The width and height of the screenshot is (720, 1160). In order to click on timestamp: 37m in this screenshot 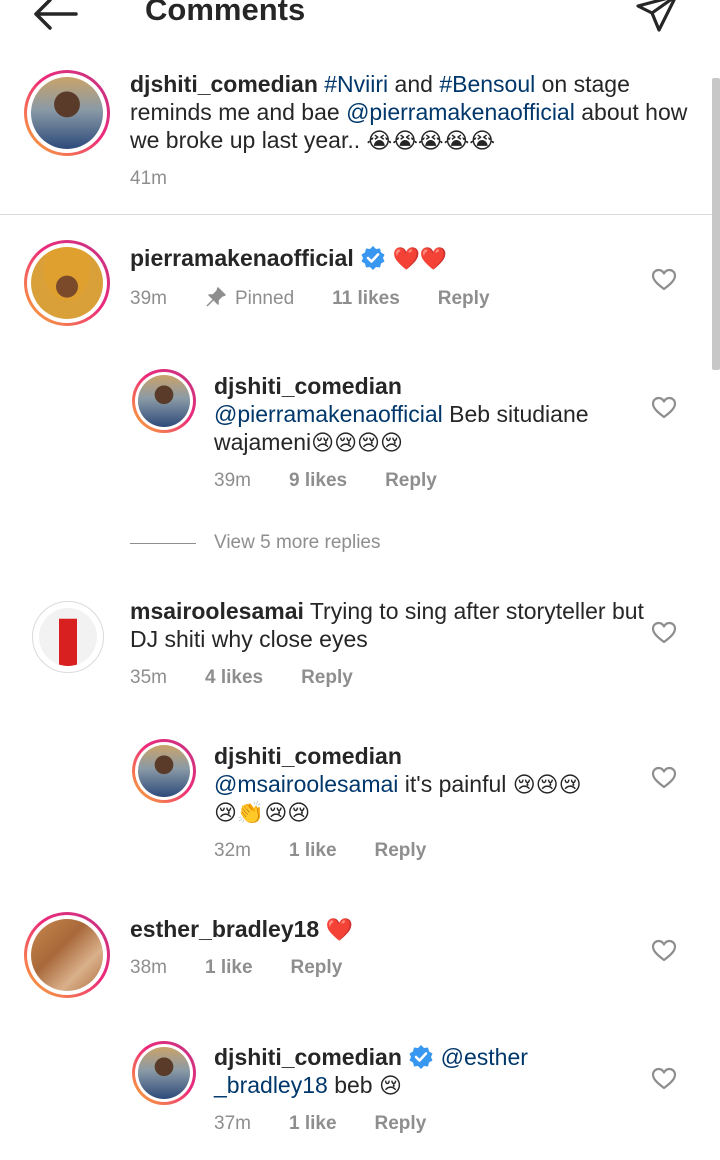, I will do `click(232, 1123)`.